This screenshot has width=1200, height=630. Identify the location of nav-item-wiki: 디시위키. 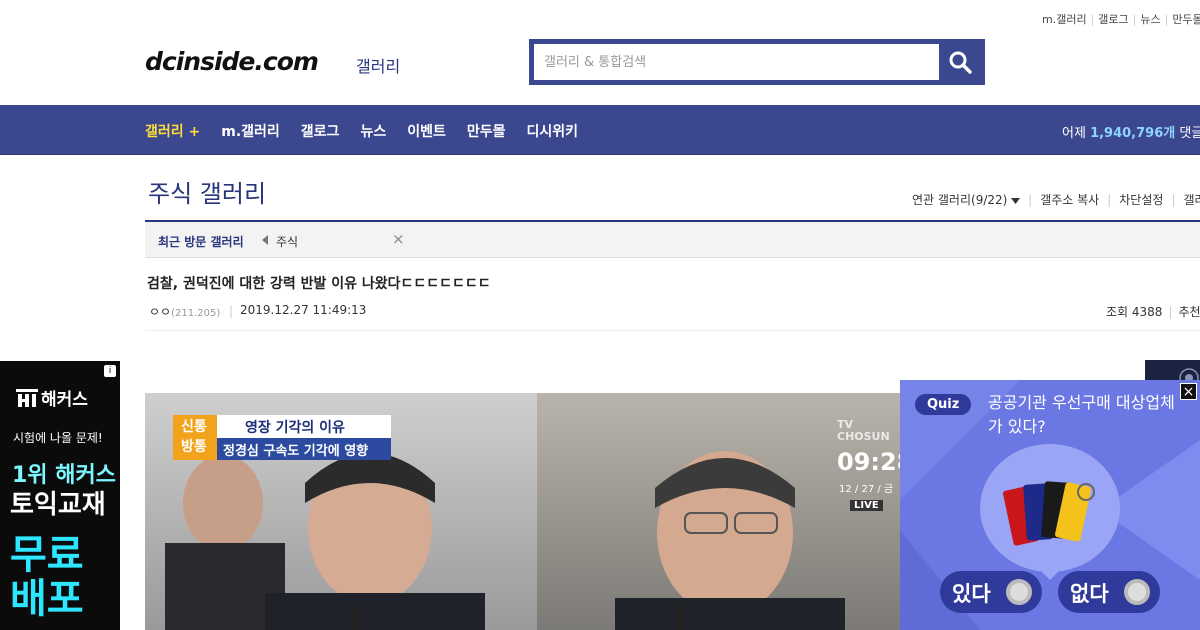
(552, 131).